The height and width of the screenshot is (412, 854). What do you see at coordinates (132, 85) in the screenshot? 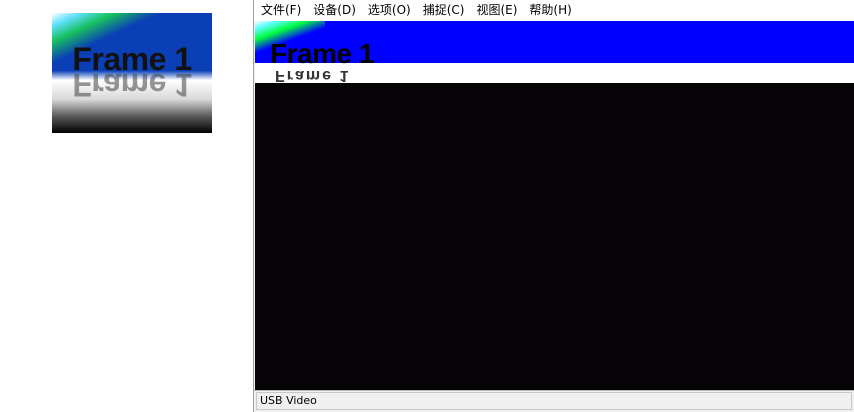
I see `thumbnail-frame-reflection: Frame 1` at bounding box center [132, 85].